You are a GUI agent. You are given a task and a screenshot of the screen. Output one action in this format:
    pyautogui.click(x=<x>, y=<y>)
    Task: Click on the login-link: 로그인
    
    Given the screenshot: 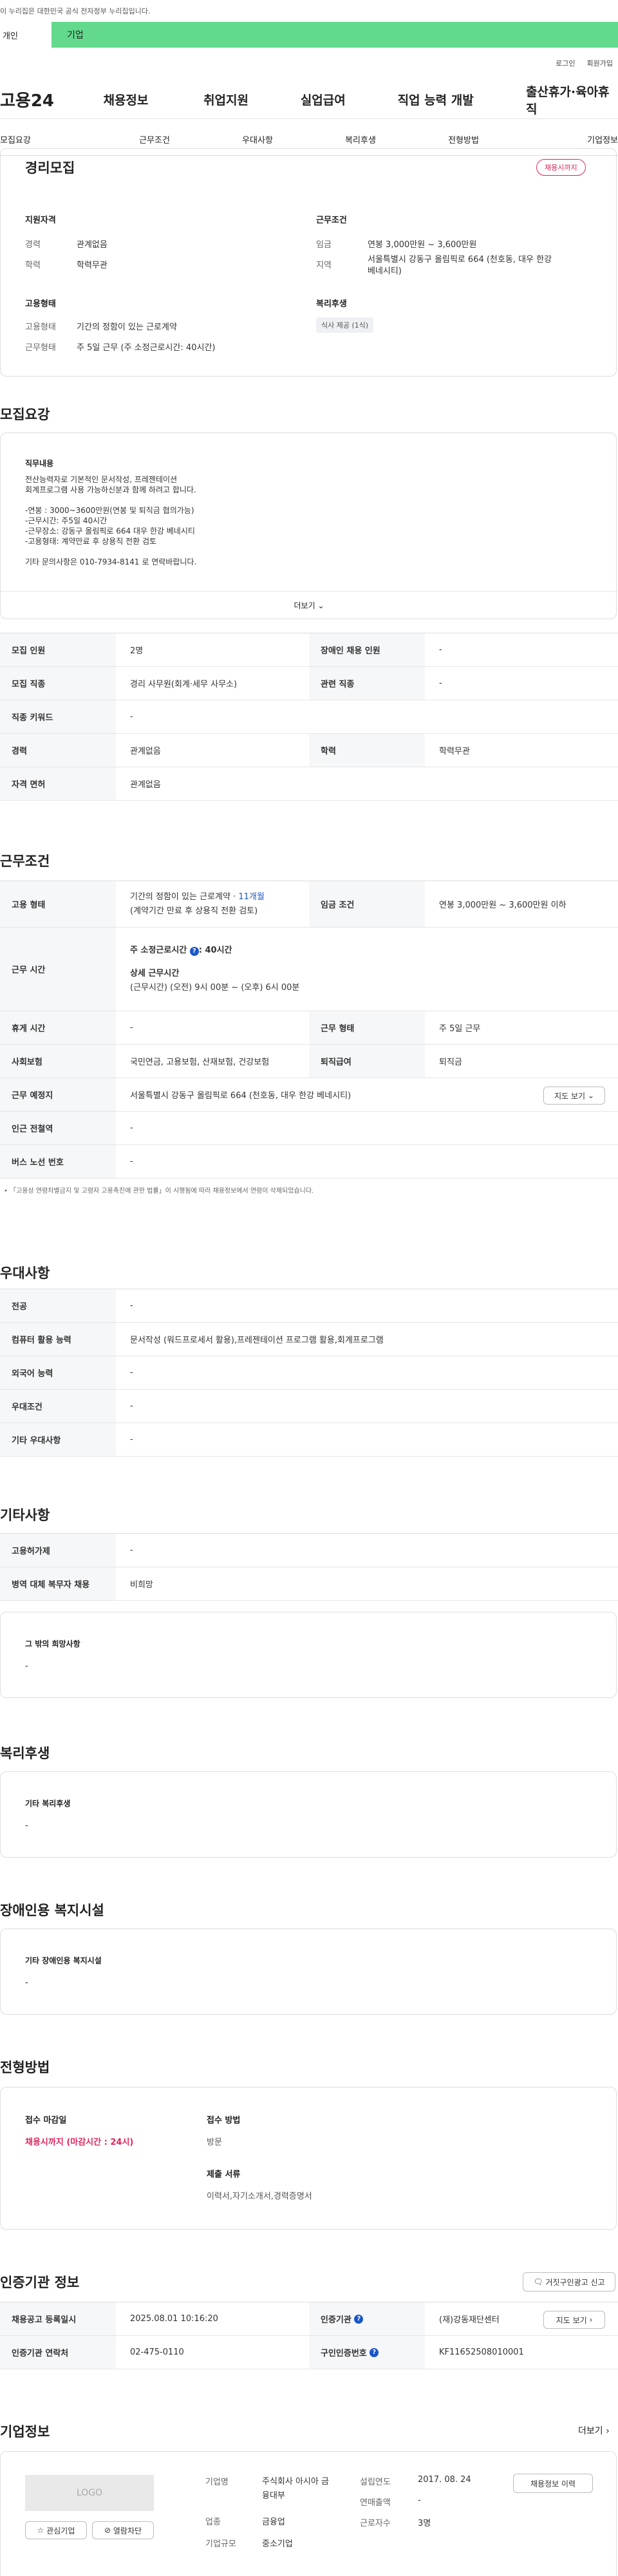 What is the action you would take?
    pyautogui.click(x=565, y=63)
    